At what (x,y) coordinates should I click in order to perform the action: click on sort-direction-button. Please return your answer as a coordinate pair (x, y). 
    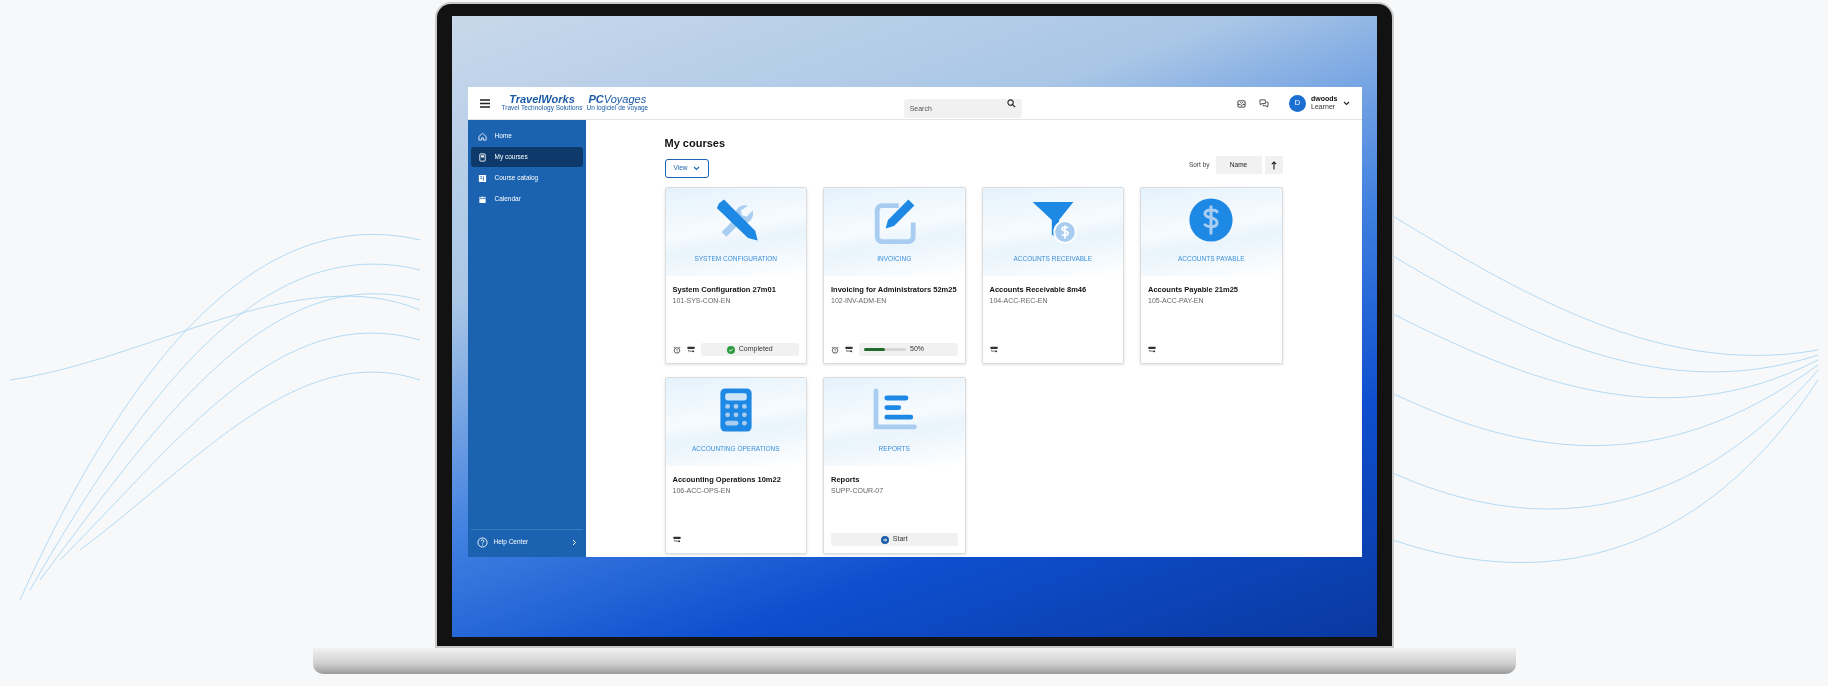
    Looking at the image, I should click on (1273, 165).